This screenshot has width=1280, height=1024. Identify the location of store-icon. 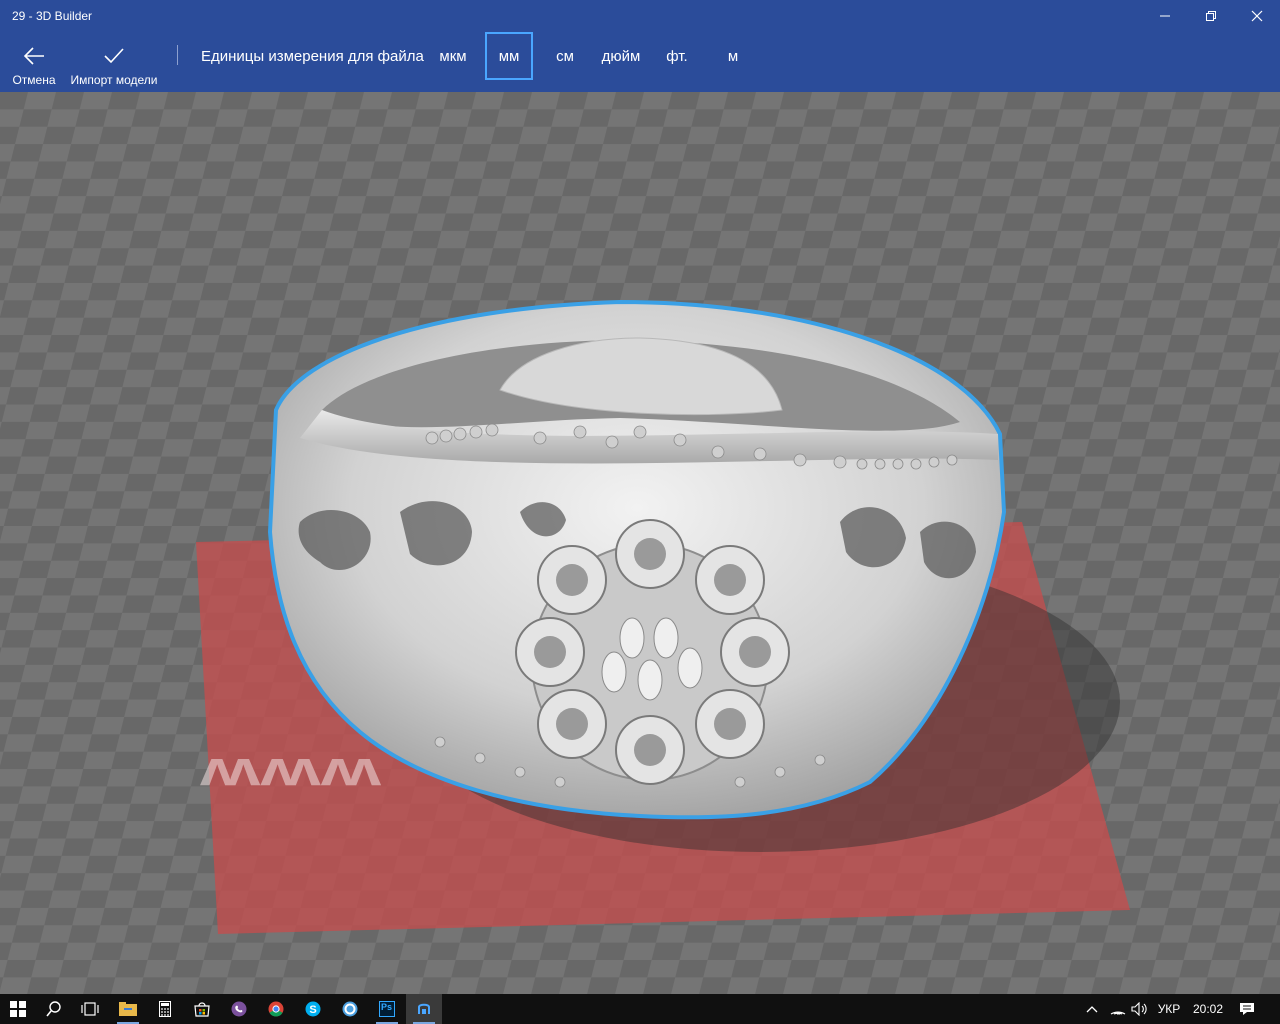
(202, 1009).